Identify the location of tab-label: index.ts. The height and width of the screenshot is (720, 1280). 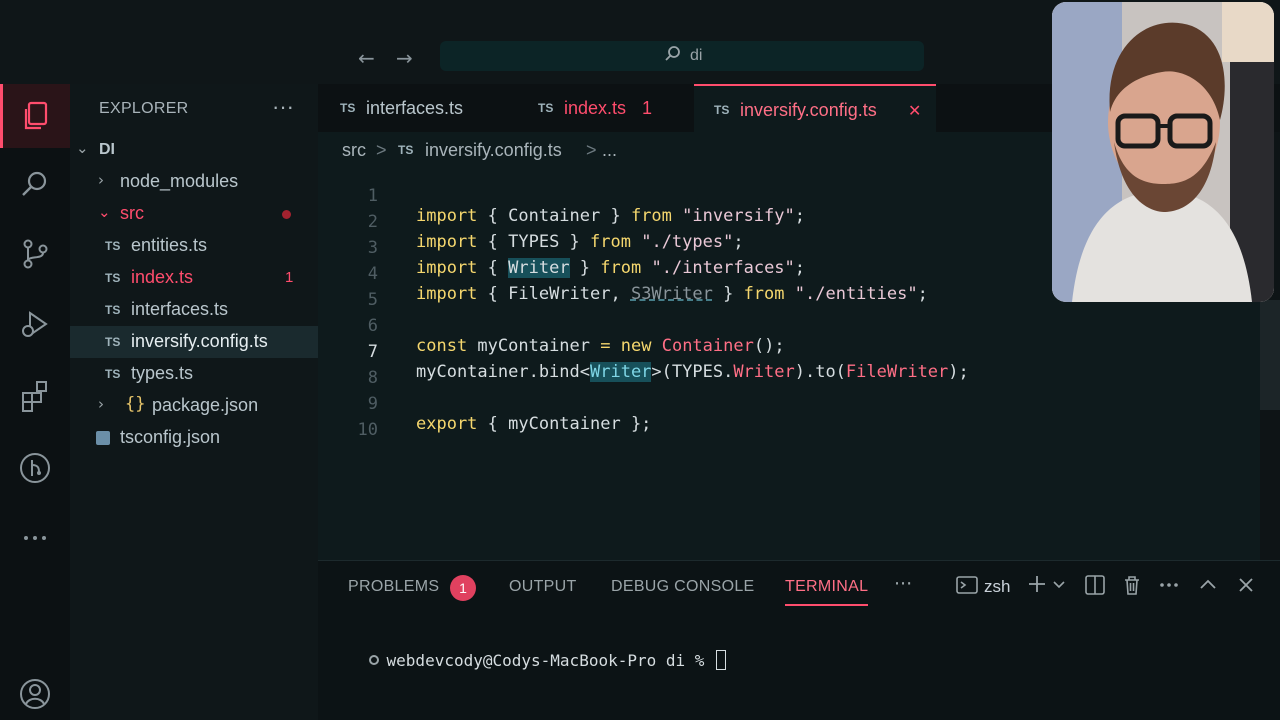
(595, 108).